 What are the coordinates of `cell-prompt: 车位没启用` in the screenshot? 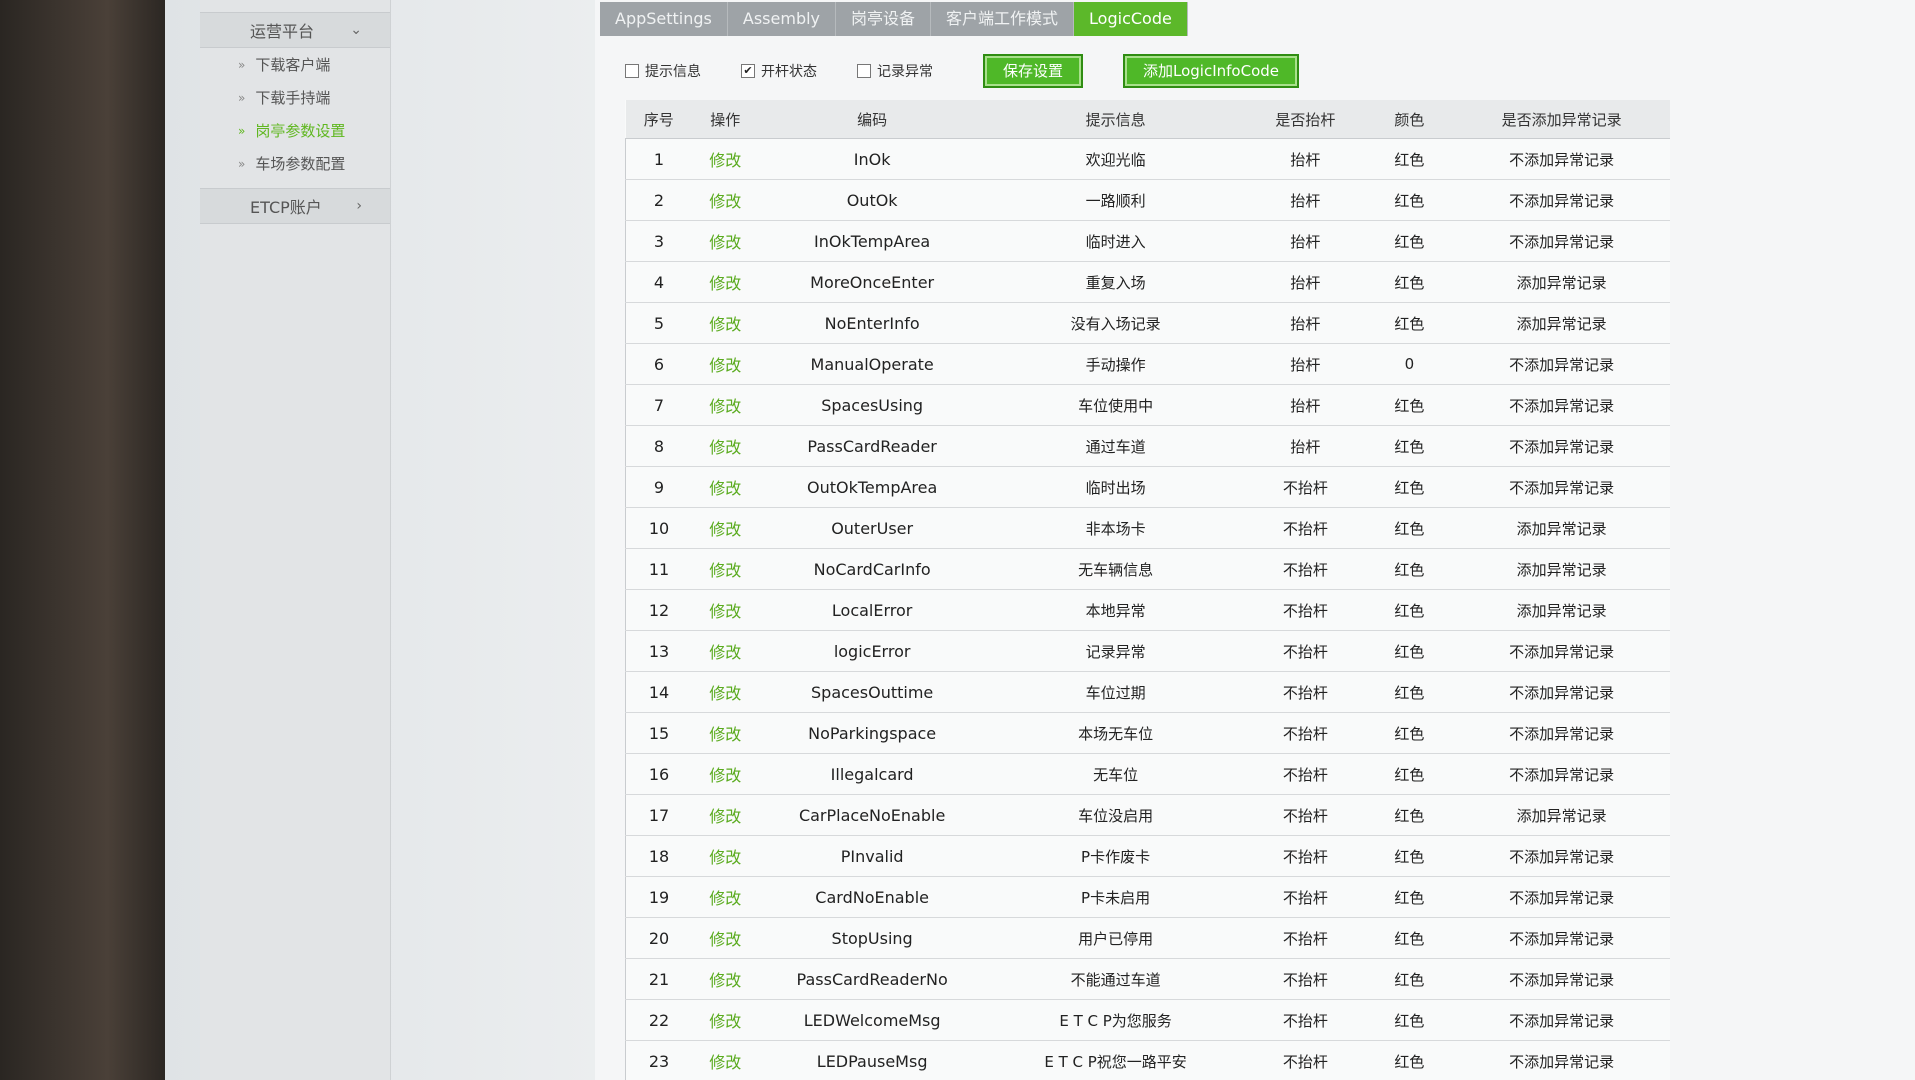 It's located at (1115, 815).